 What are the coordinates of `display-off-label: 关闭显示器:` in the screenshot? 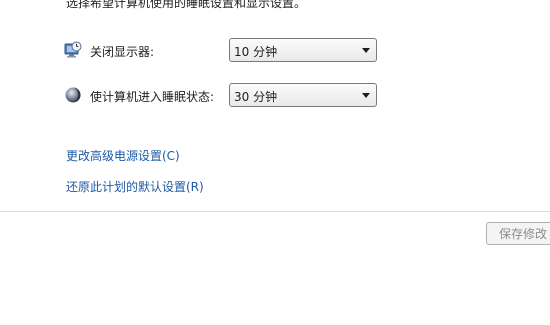 It's located at (122, 52).